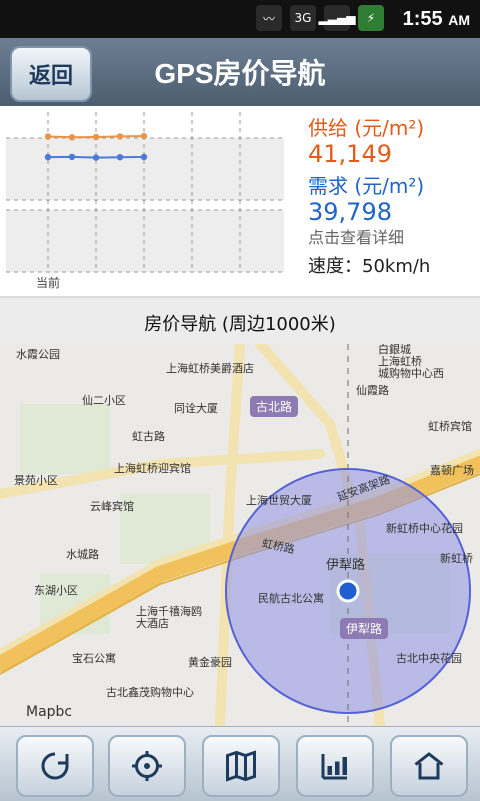 Image resolution: width=480 pixels, height=801 pixels. Describe the element at coordinates (346, 565) in the screenshot. I see `poi-label: 伊犁路` at that location.